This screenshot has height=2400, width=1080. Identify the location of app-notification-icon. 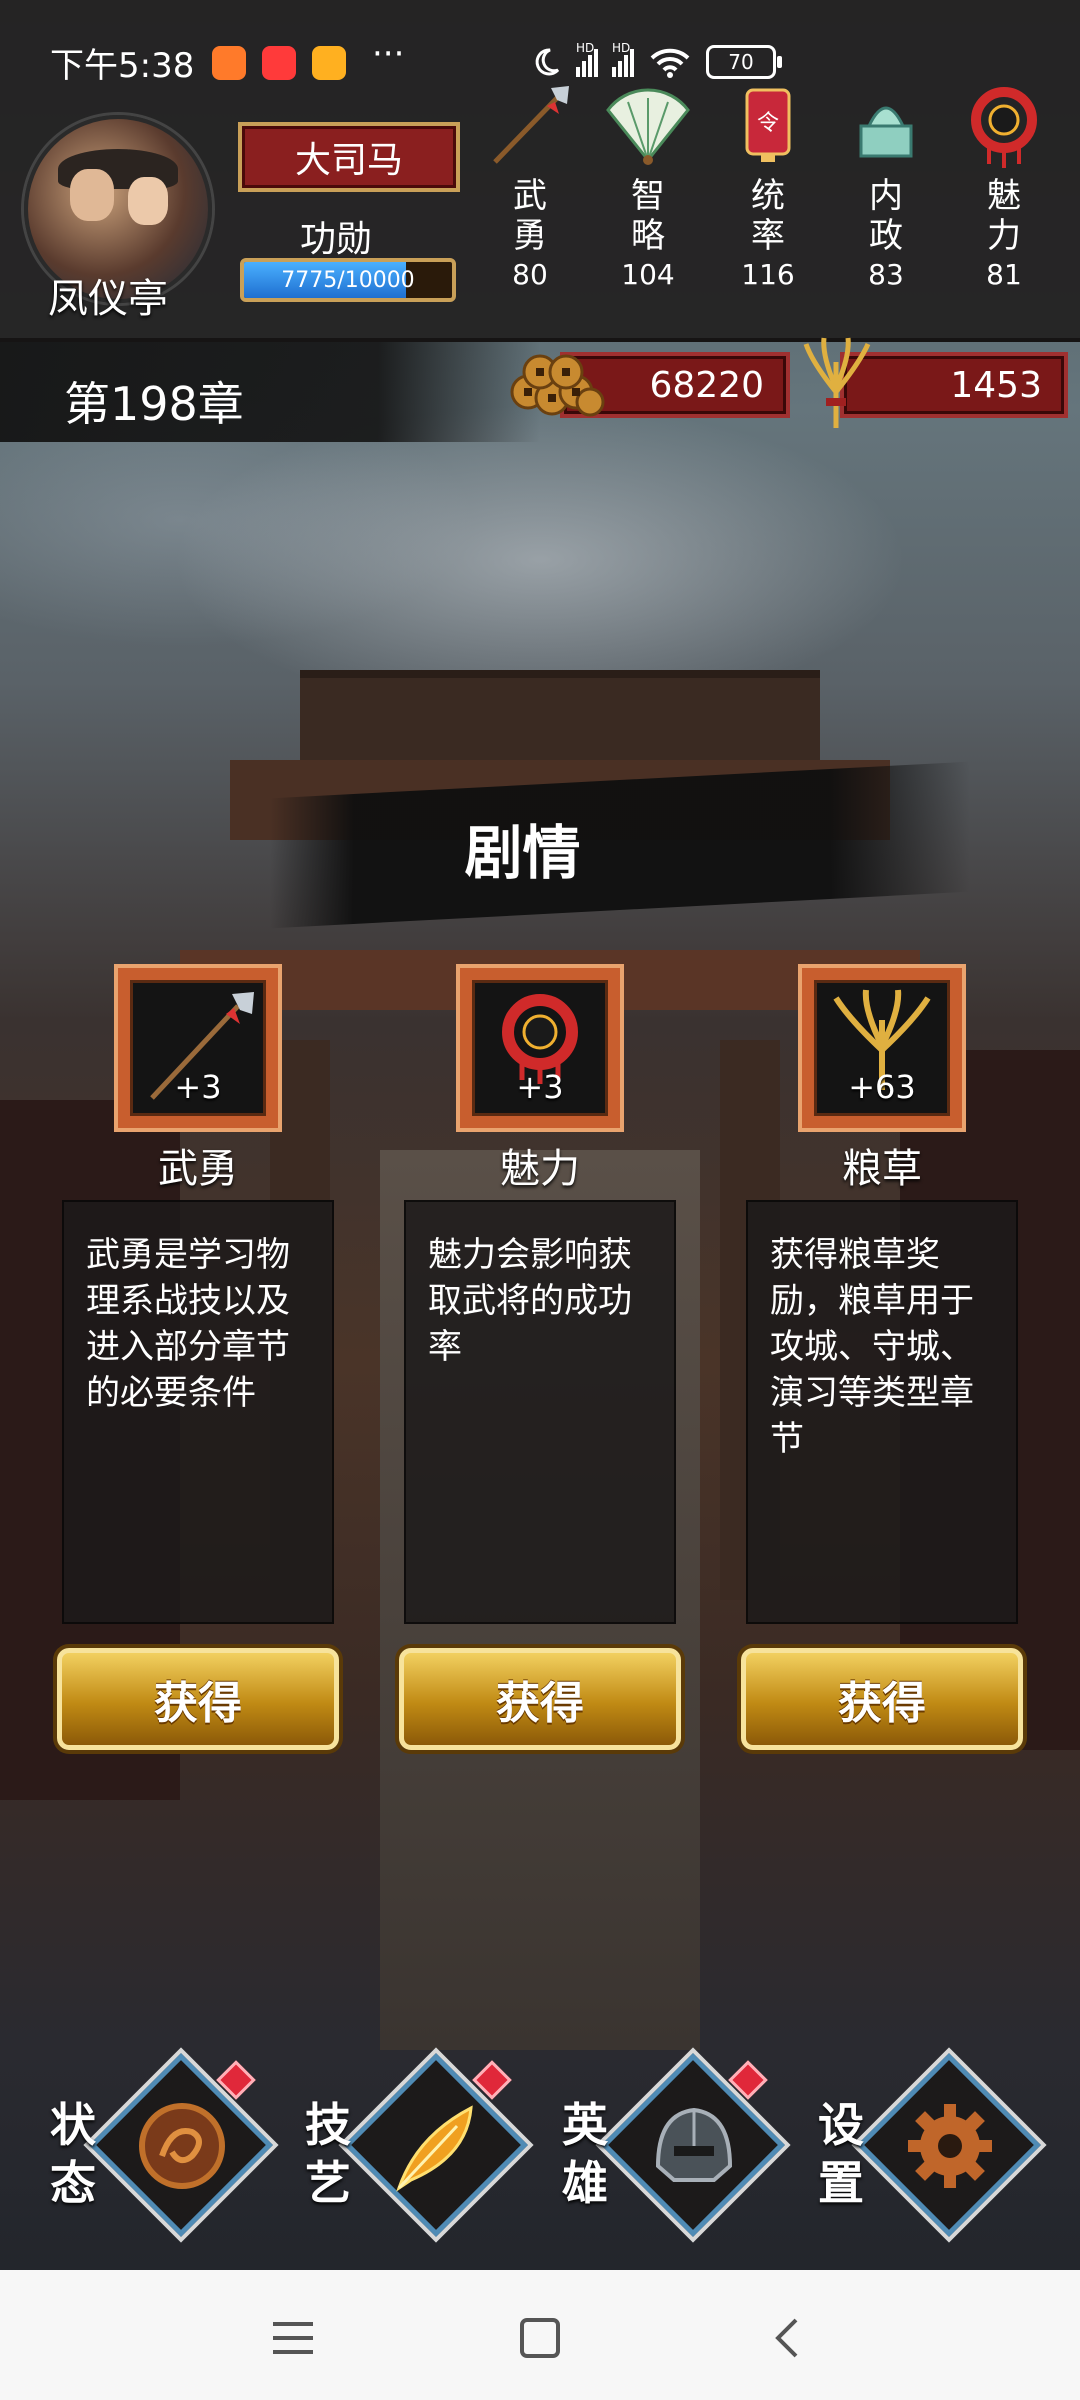
(229, 63).